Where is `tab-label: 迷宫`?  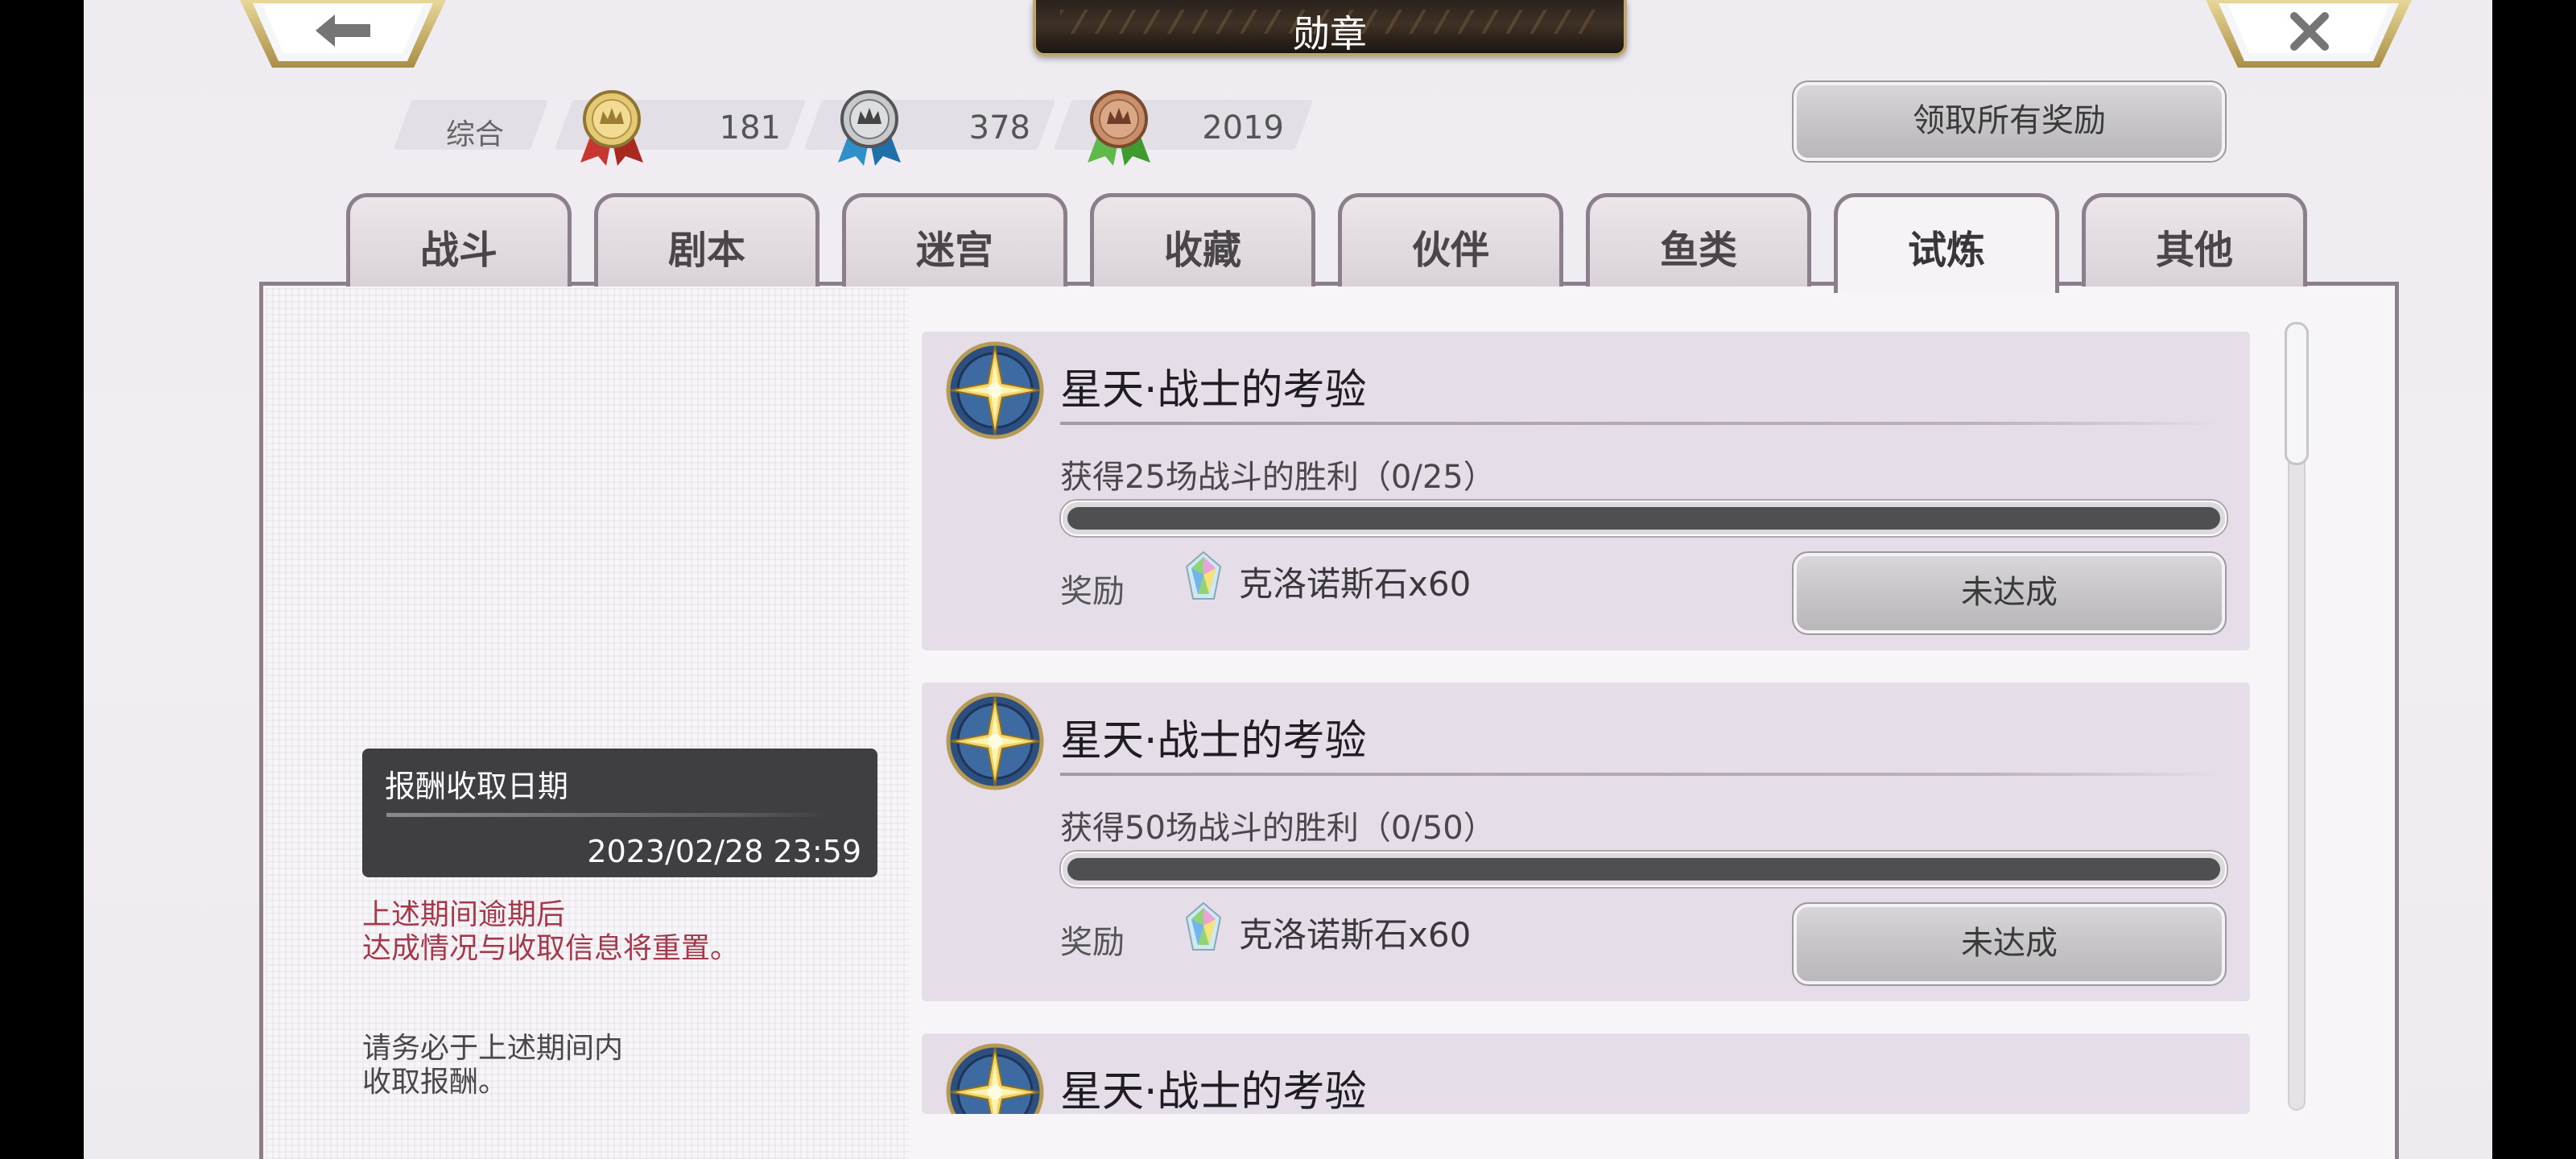
tab-label: 迷宫 is located at coordinates (954, 251).